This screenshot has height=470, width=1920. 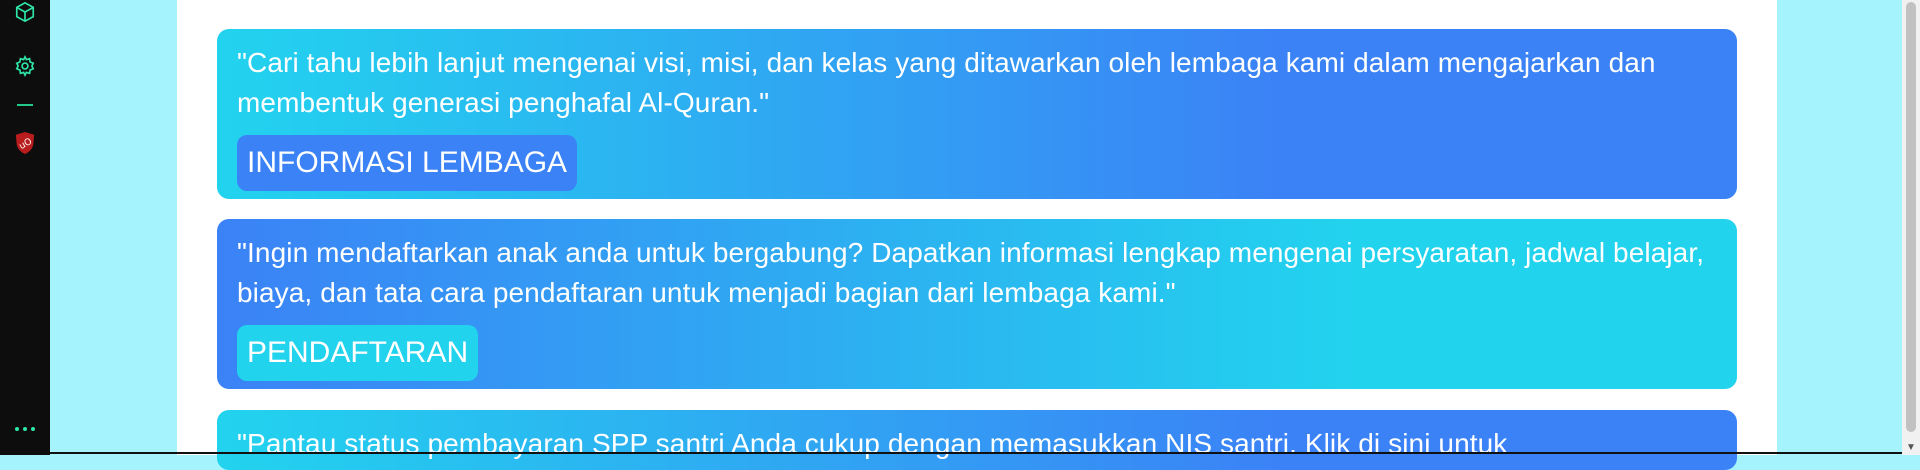 I want to click on more-icon, so click(x=25, y=429).